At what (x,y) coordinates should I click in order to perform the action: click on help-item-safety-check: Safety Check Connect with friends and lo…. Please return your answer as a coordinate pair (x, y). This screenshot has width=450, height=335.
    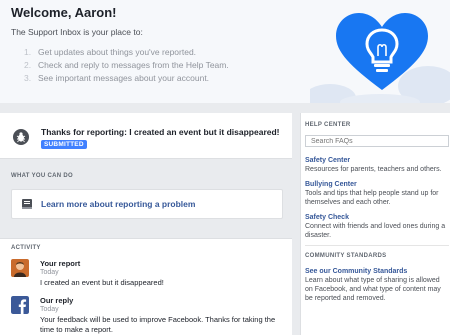
    Looking at the image, I should click on (377, 226).